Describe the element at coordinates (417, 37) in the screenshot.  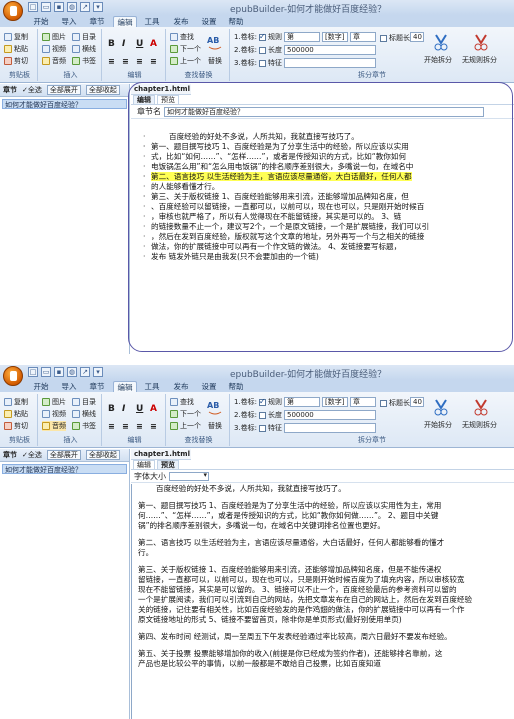
I see `title-length-input: 40` at that location.